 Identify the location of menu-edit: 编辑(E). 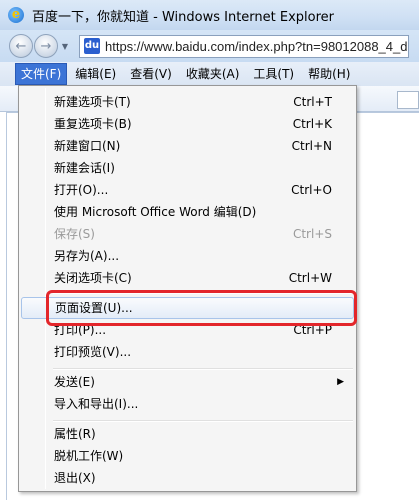
(95, 74).